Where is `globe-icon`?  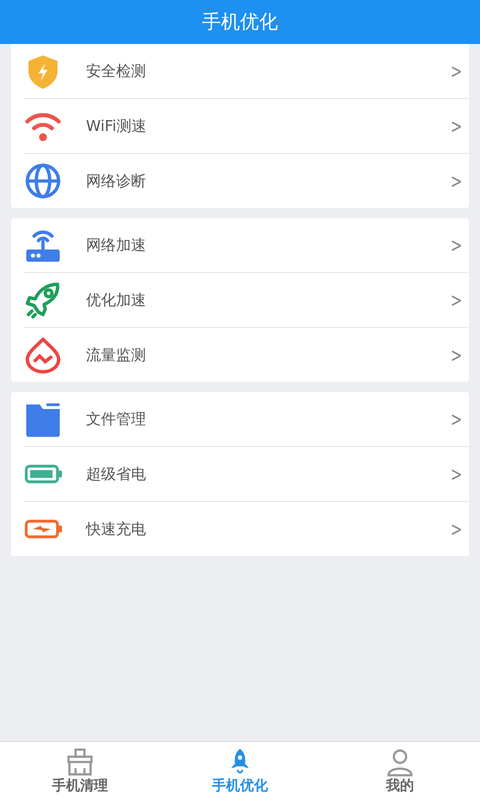 globe-icon is located at coordinates (43, 181).